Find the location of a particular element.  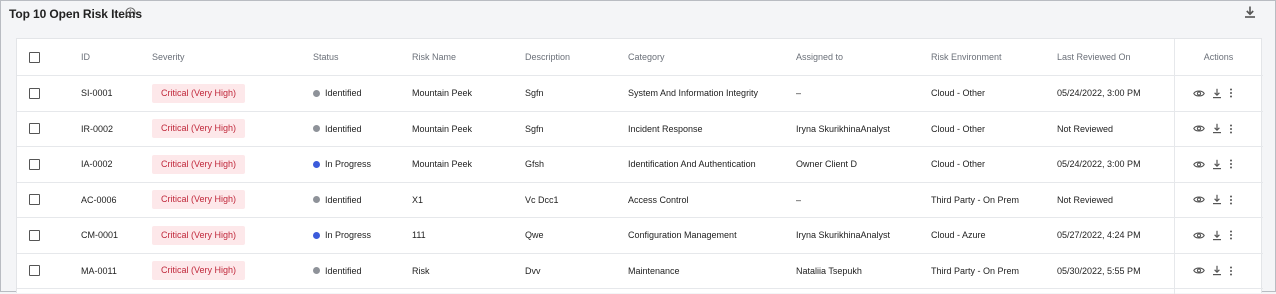

header-risk-environment: Risk Environment is located at coordinates (966, 57).